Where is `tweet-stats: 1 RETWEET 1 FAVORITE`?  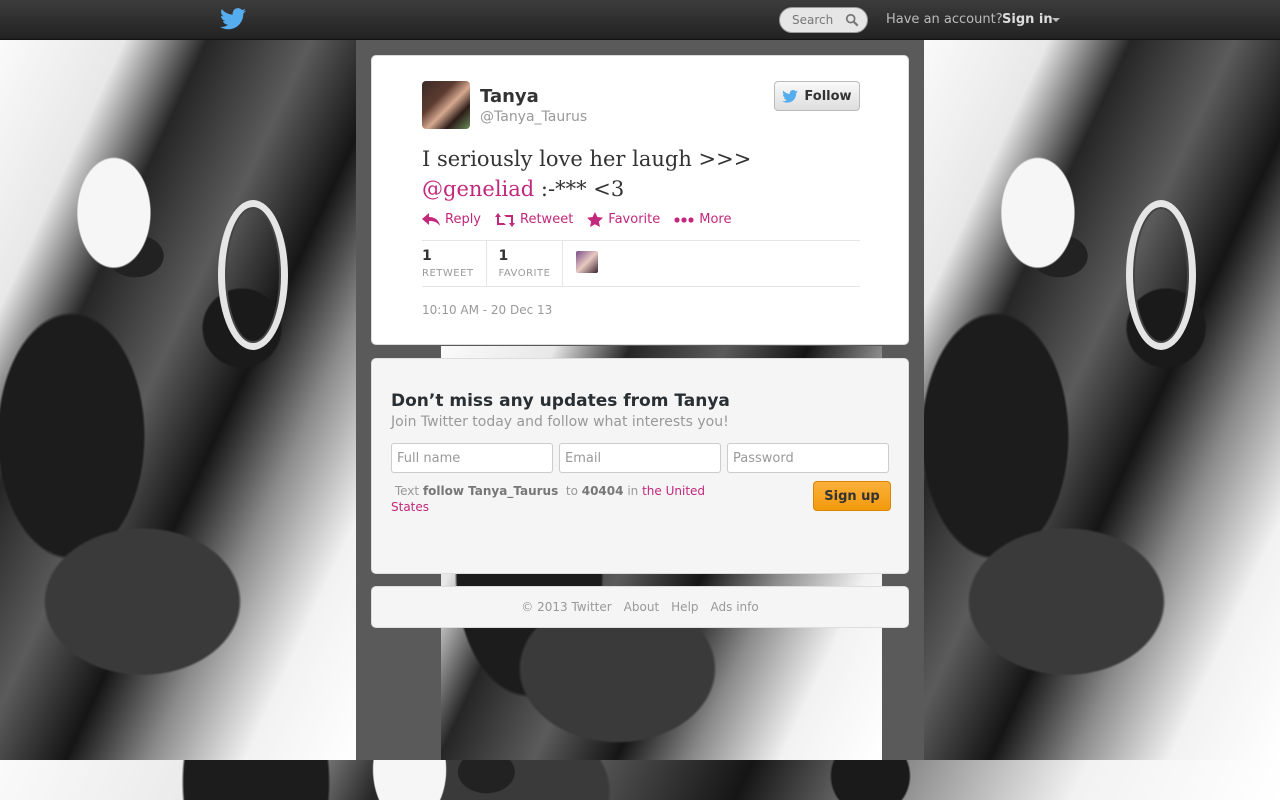 tweet-stats: 1 RETWEET 1 FAVORITE is located at coordinates (641, 263).